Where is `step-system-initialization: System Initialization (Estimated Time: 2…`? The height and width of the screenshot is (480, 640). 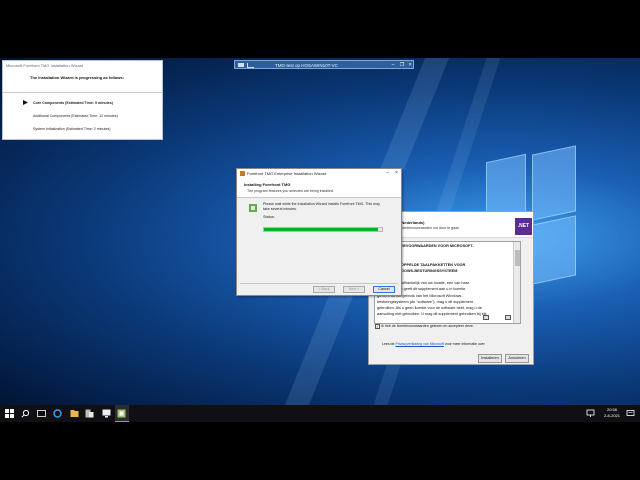 step-system-initialization: System Initialization (Estimated Time: 2… is located at coordinates (72, 129).